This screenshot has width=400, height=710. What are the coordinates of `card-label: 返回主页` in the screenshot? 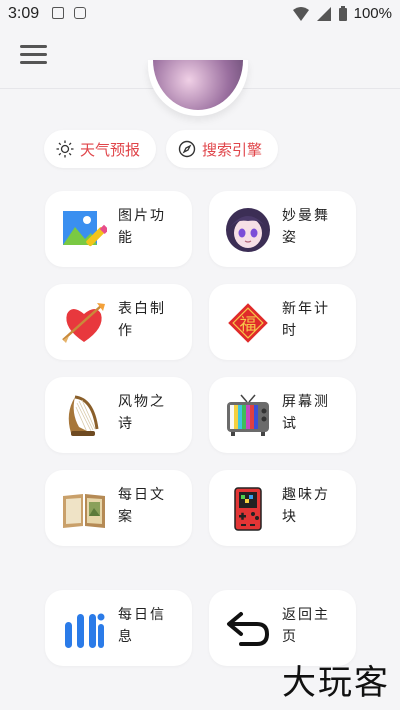 It's located at (306, 626).